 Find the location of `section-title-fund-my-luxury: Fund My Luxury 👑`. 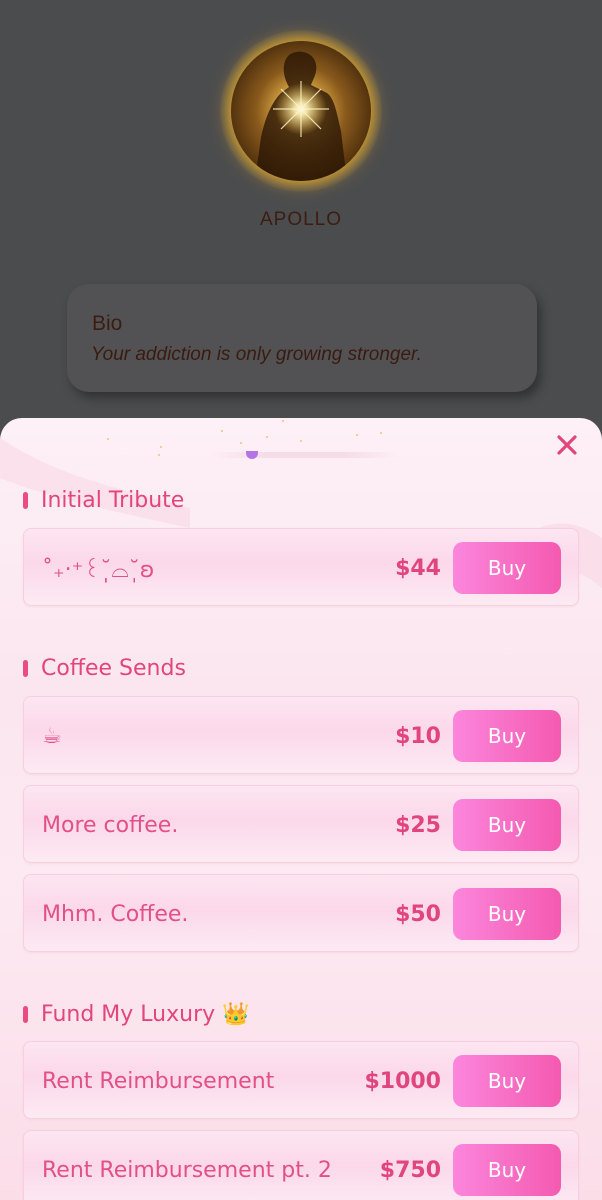

section-title-fund-my-luxury: Fund My Luxury 👑 is located at coordinates (136, 1014).